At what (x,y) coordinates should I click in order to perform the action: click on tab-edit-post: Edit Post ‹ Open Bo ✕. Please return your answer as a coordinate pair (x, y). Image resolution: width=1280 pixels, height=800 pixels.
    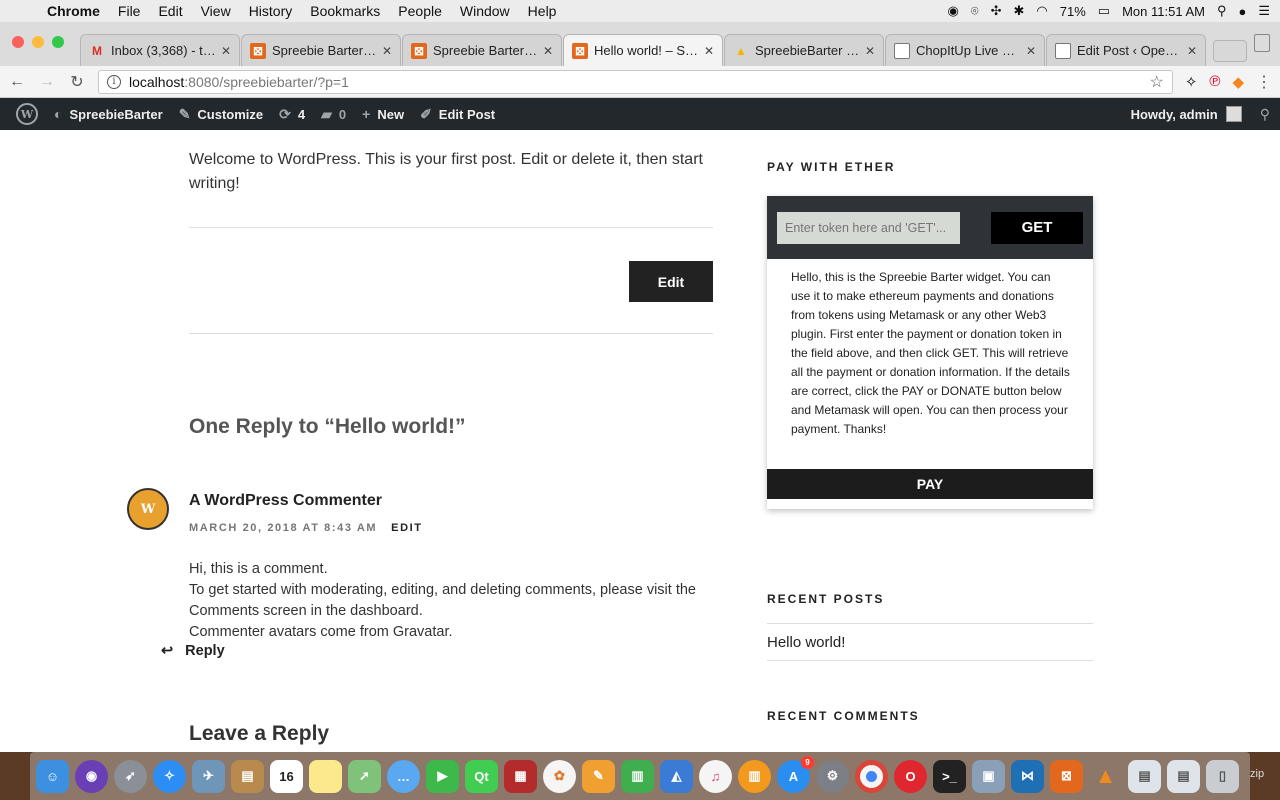
    Looking at the image, I should click on (1126, 50).